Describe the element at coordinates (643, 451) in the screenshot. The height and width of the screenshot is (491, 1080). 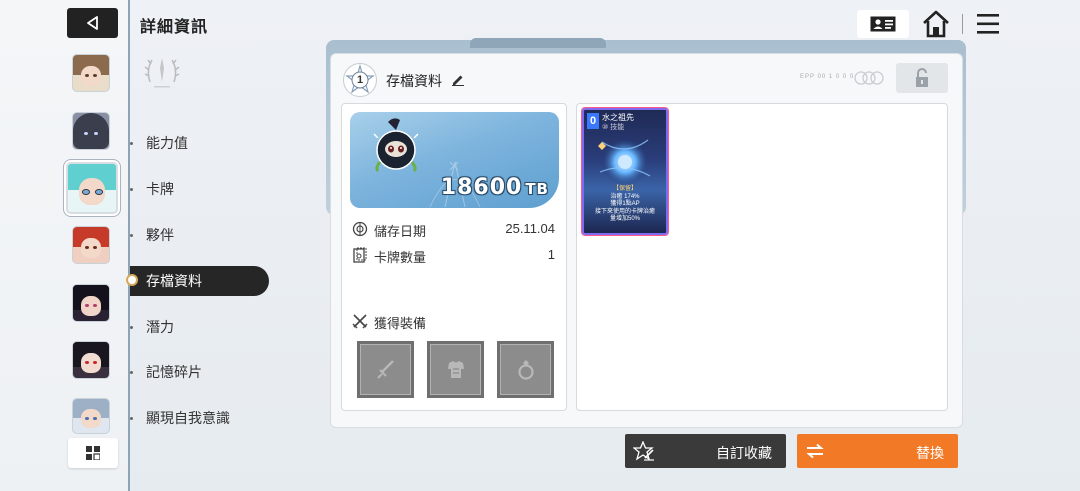
I see `star-edit-icon` at that location.